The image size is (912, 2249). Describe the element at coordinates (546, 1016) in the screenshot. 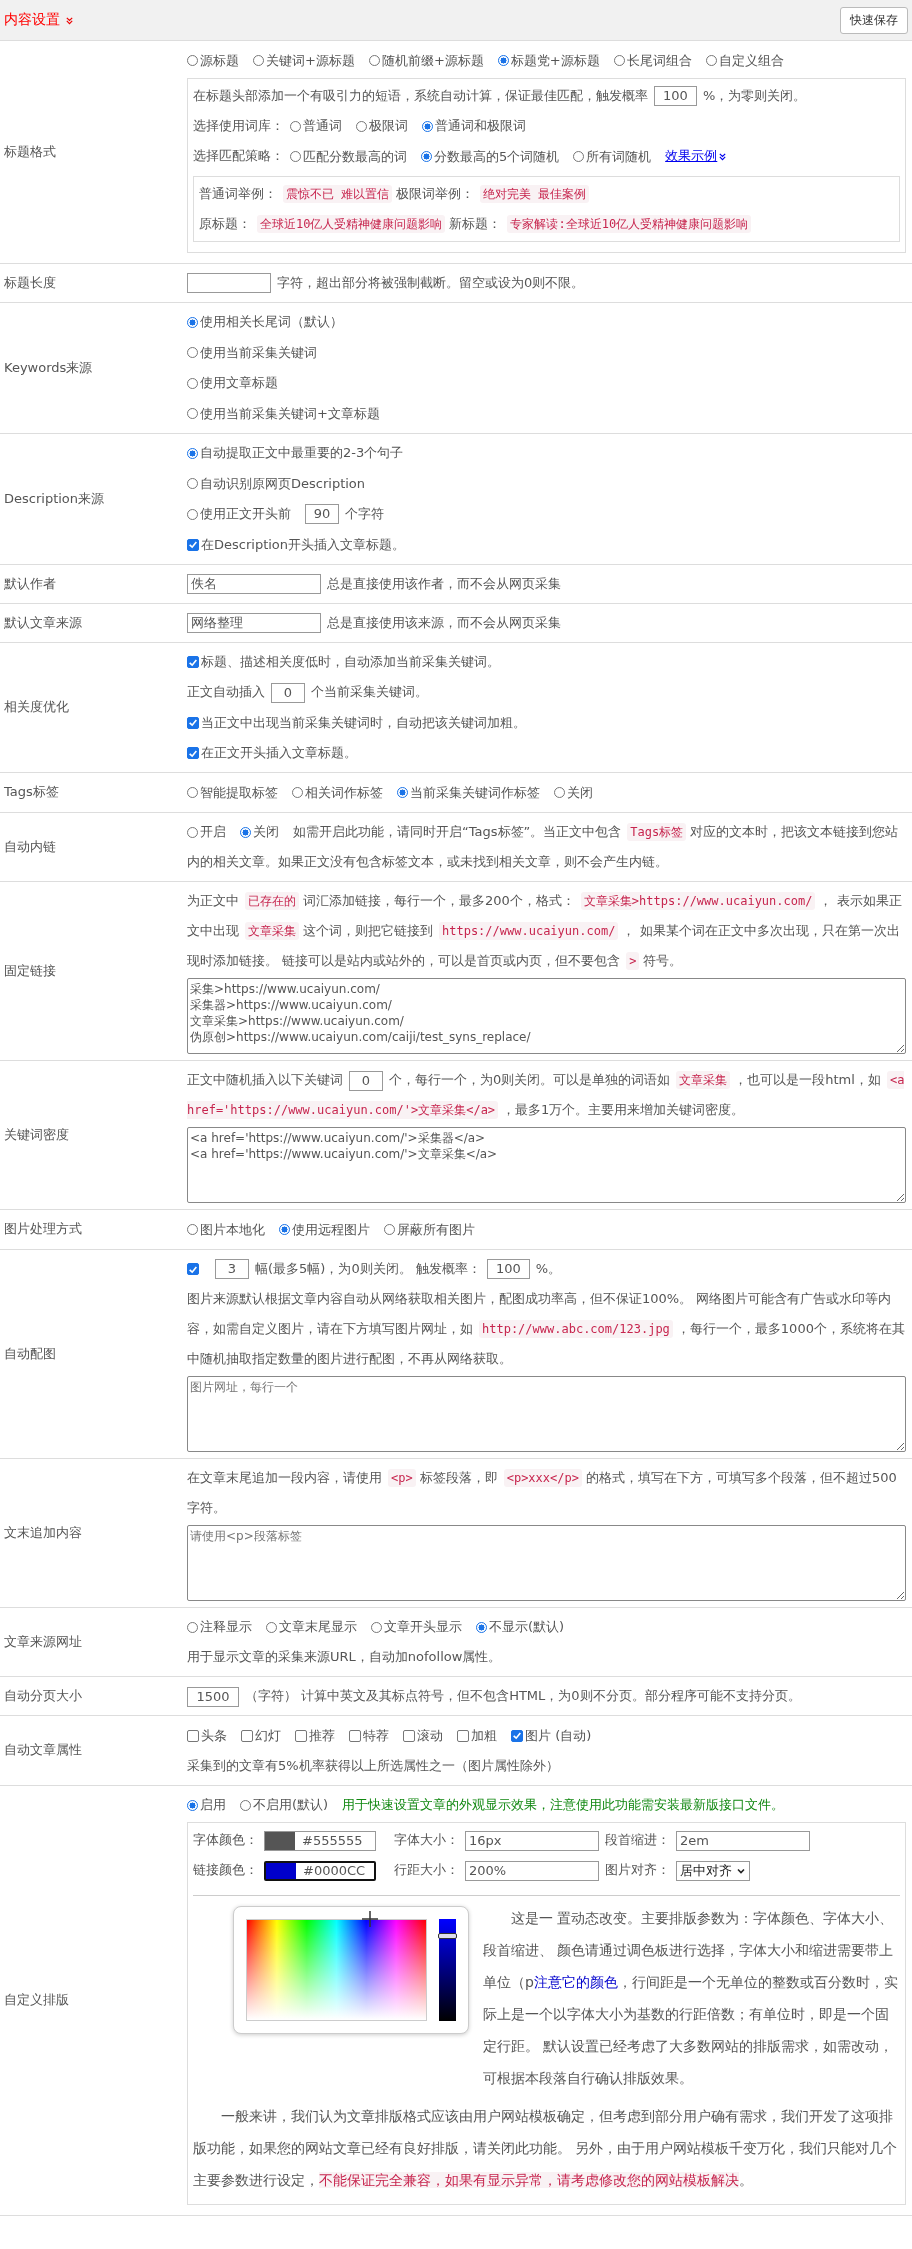

I see `text-area: 采集>https://www.ucaiyun.com/ 采集器>https://www.ucaiyun.com/ 文章采集>https://www.ucaiyun.com/ 伪原创>https://www.ucaiyun.com/caiji/test_syns_replace/` at that location.